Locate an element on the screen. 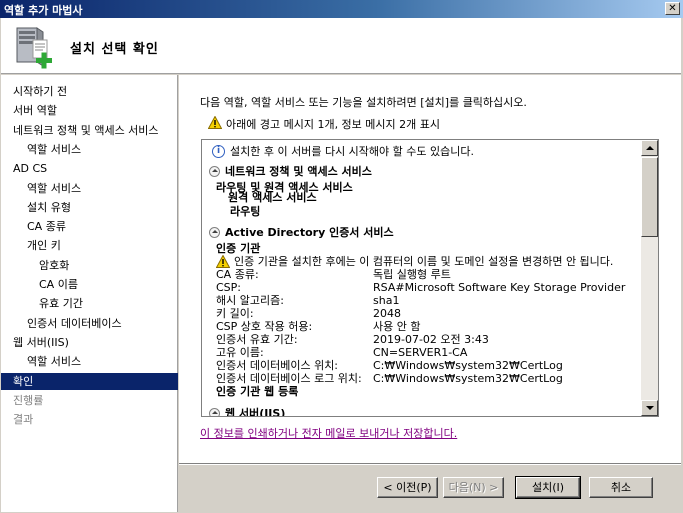 The image size is (683, 513). nav-step-item: 서버 역할 is located at coordinates (35, 111).